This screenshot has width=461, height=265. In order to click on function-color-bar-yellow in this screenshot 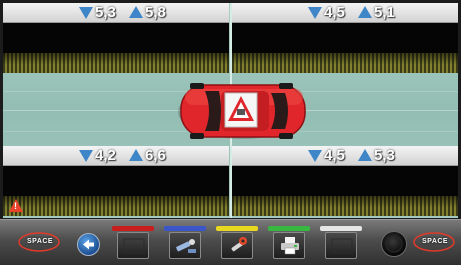, I will do `click(237, 228)`.